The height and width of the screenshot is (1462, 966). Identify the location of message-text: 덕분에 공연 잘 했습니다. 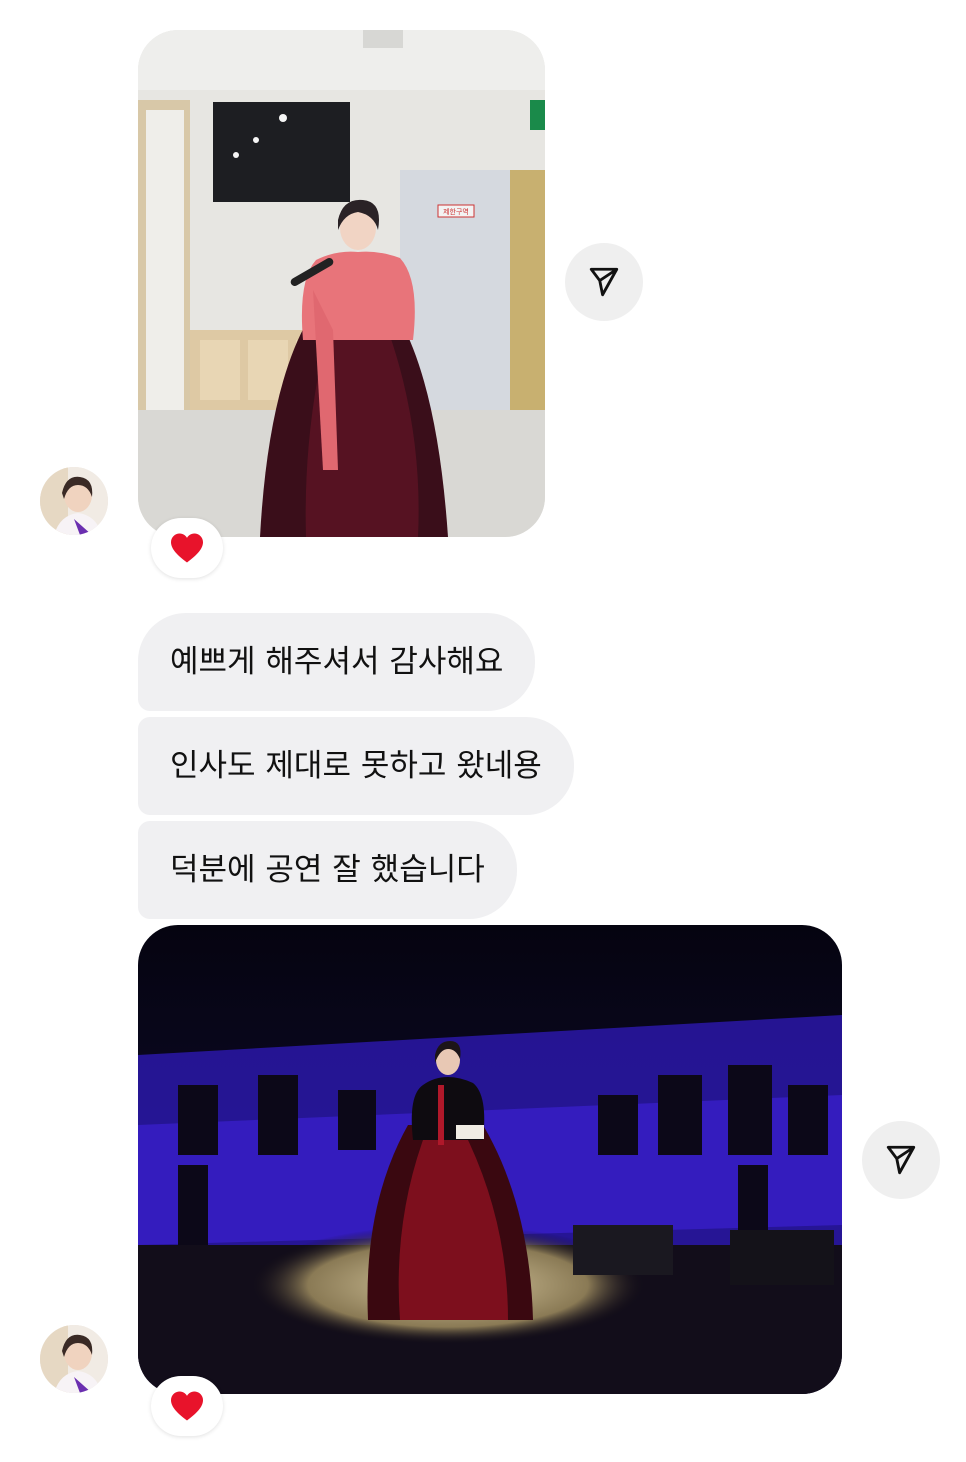
(327, 870).